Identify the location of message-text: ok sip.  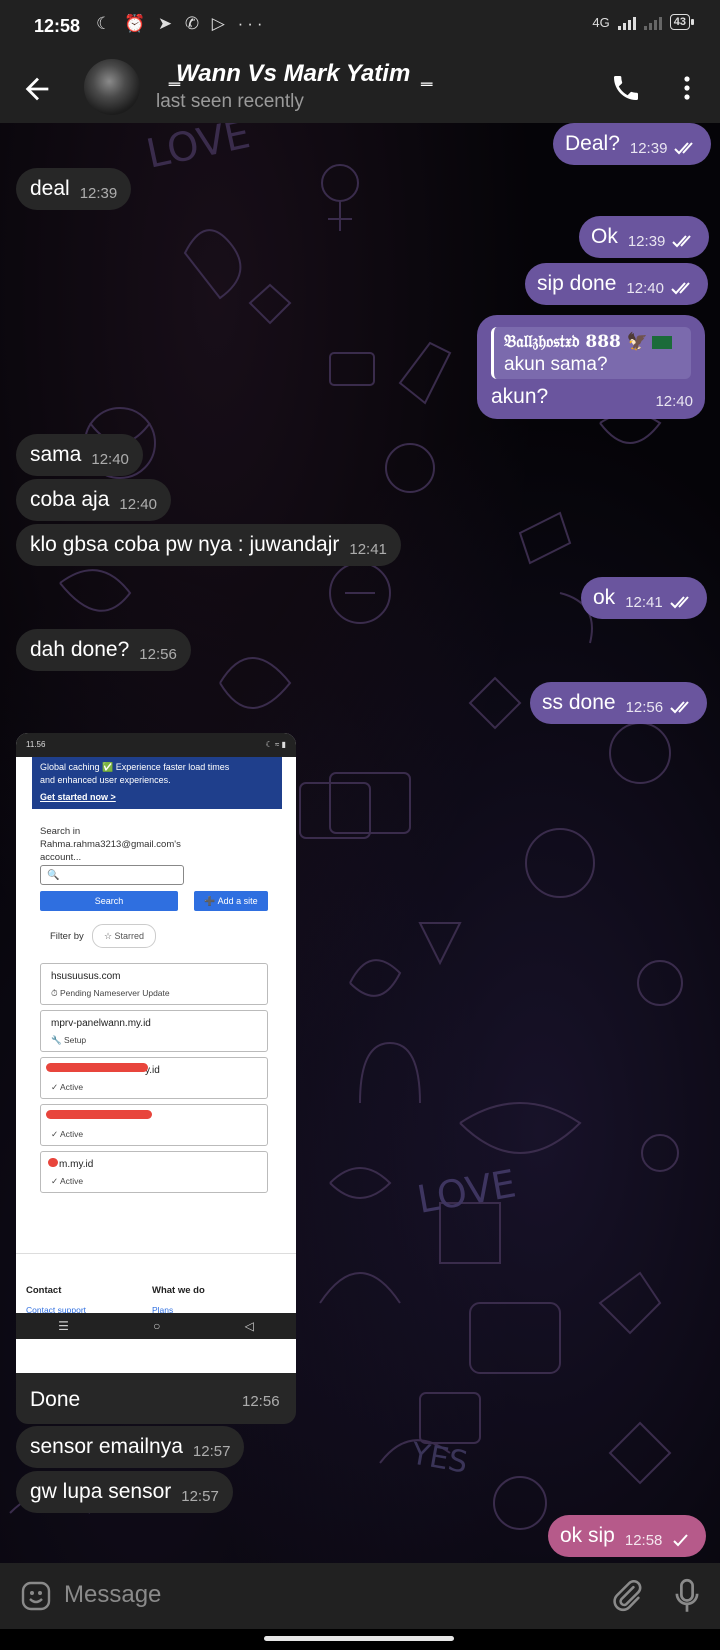
(587, 1535).